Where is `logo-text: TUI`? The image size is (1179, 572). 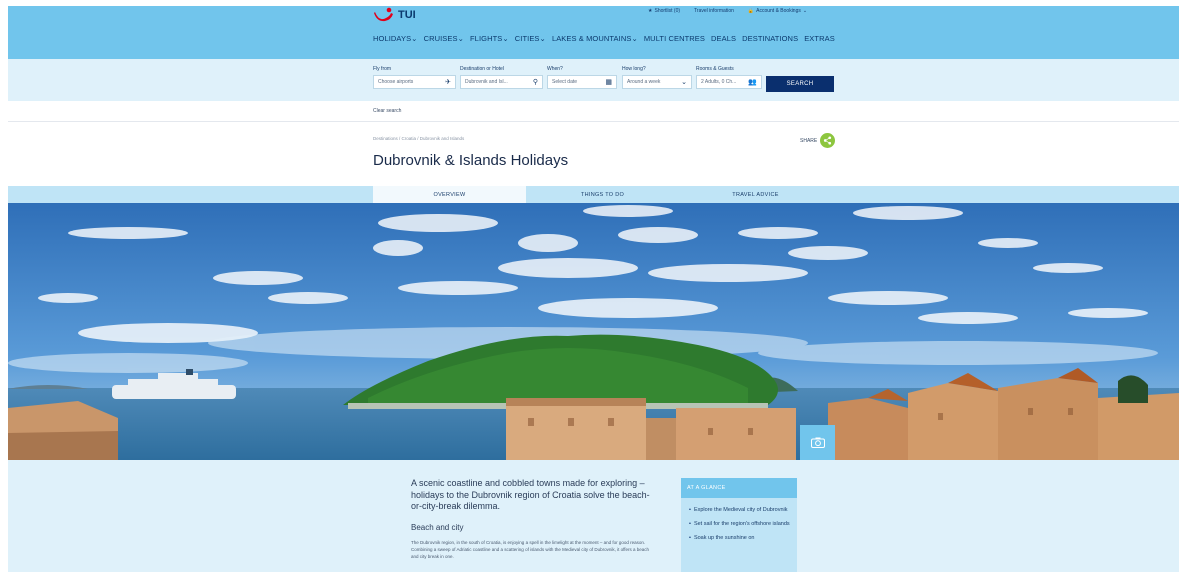 logo-text: TUI is located at coordinates (407, 15).